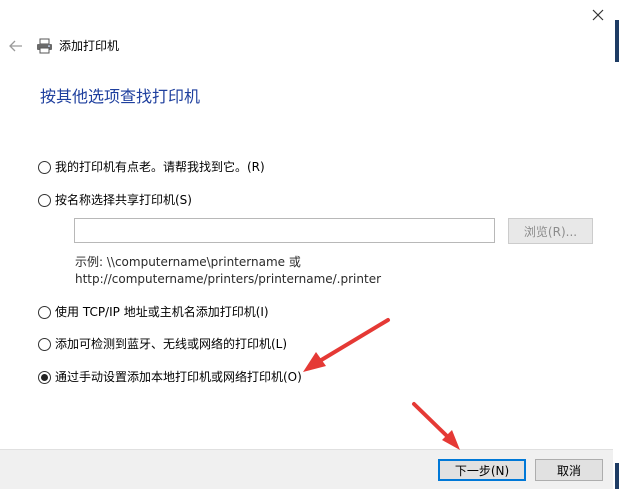 Image resolution: width=619 pixels, height=489 pixels. Describe the element at coordinates (381, 384) in the screenshot. I see `annotation-arrows` at that location.